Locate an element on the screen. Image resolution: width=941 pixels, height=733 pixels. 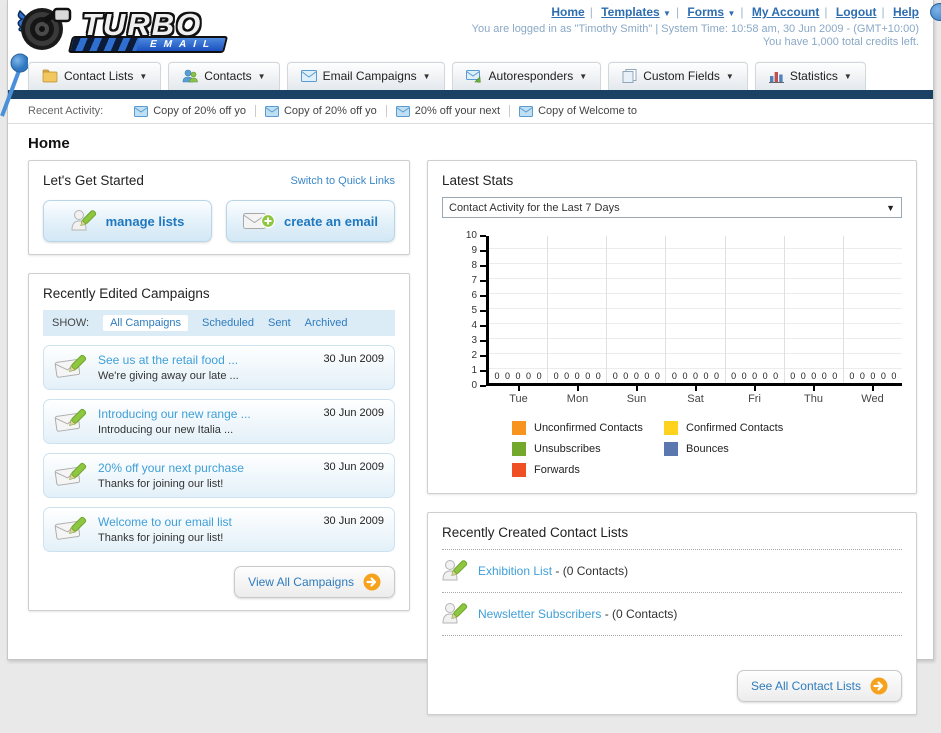
view-all-campaigns-button: View All Campaigns is located at coordinates (314, 582).